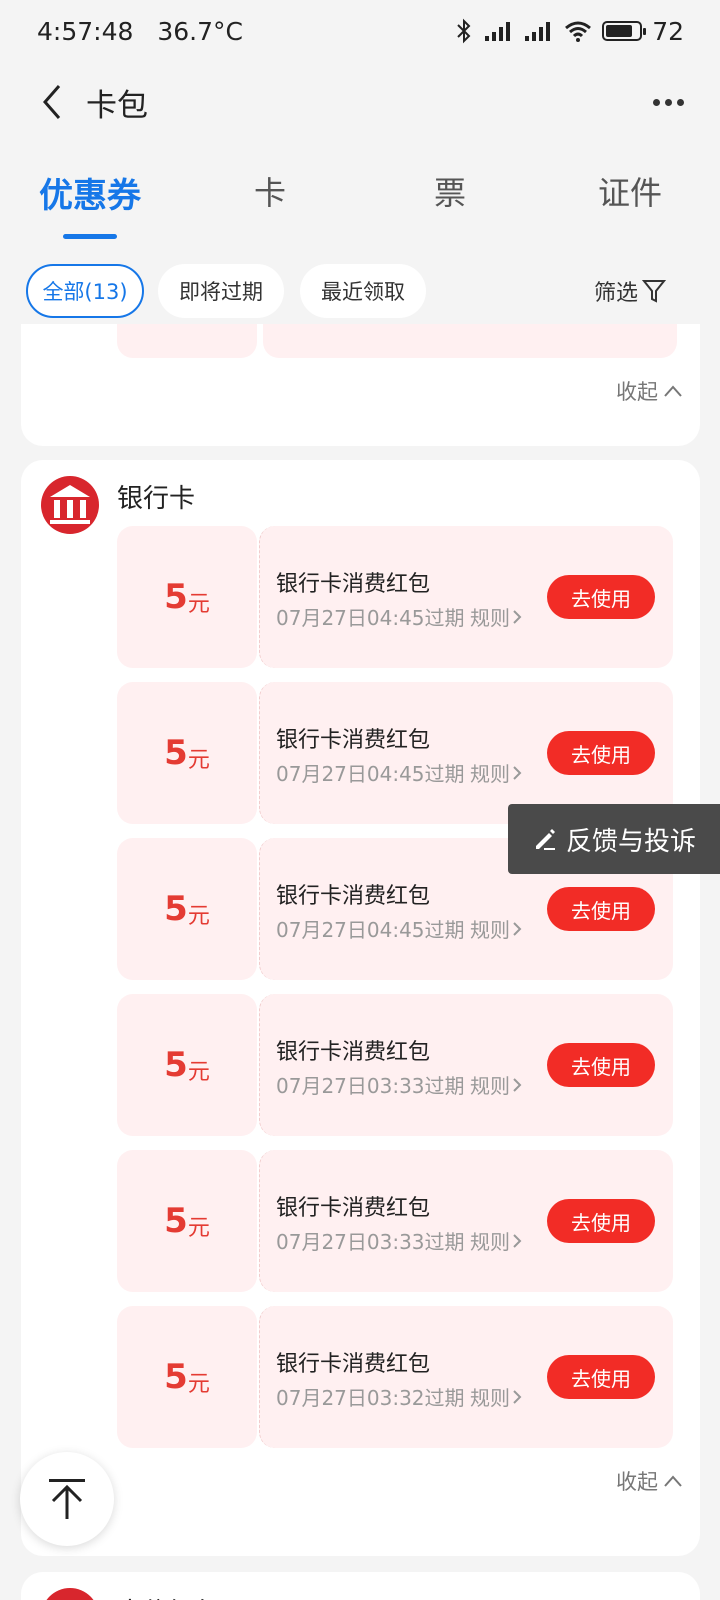  What do you see at coordinates (630, 191) in the screenshot?
I see `tab-documents: 证件` at bounding box center [630, 191].